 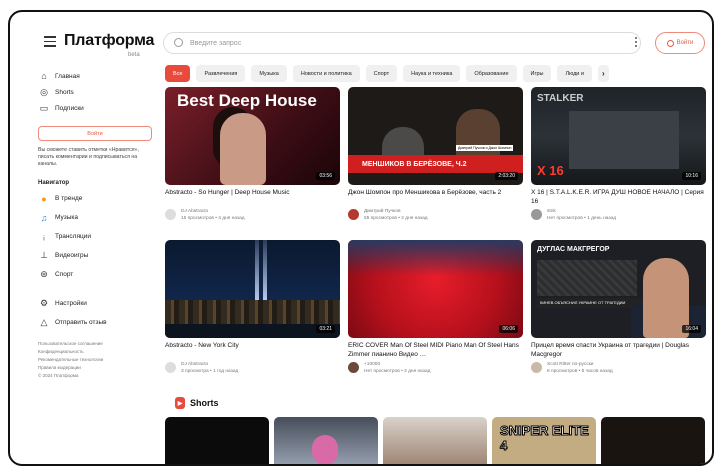 What do you see at coordinates (491, 73) in the screenshot?
I see `chip-education: Образование` at bounding box center [491, 73].